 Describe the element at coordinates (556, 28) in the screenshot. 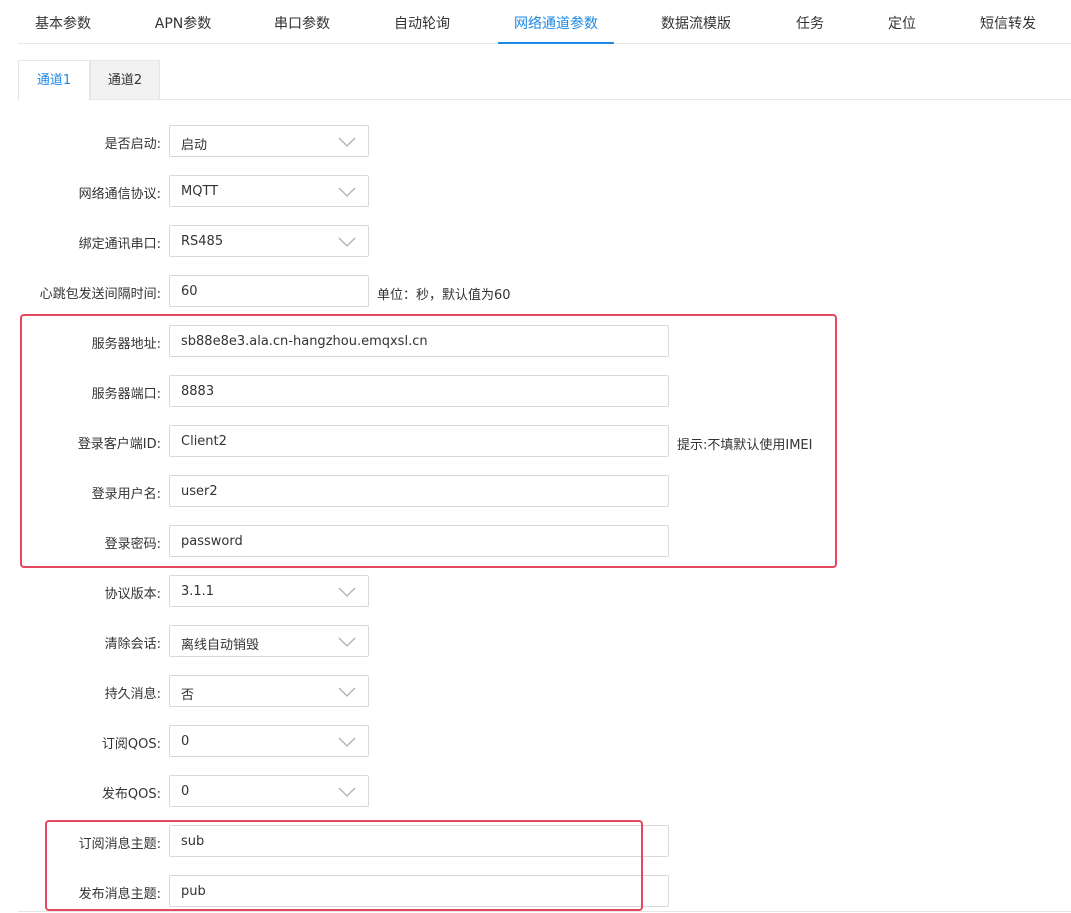

I see `tab-network-channel-params: 网络通道参数` at that location.